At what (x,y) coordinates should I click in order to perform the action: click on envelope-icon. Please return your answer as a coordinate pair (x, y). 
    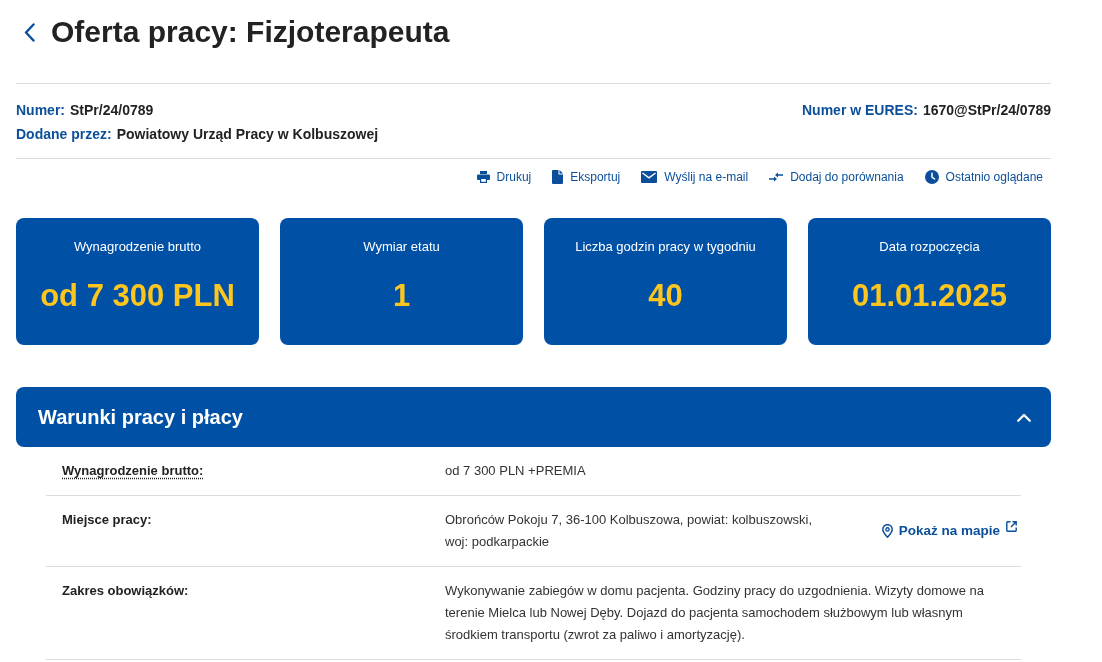
    Looking at the image, I should click on (649, 177).